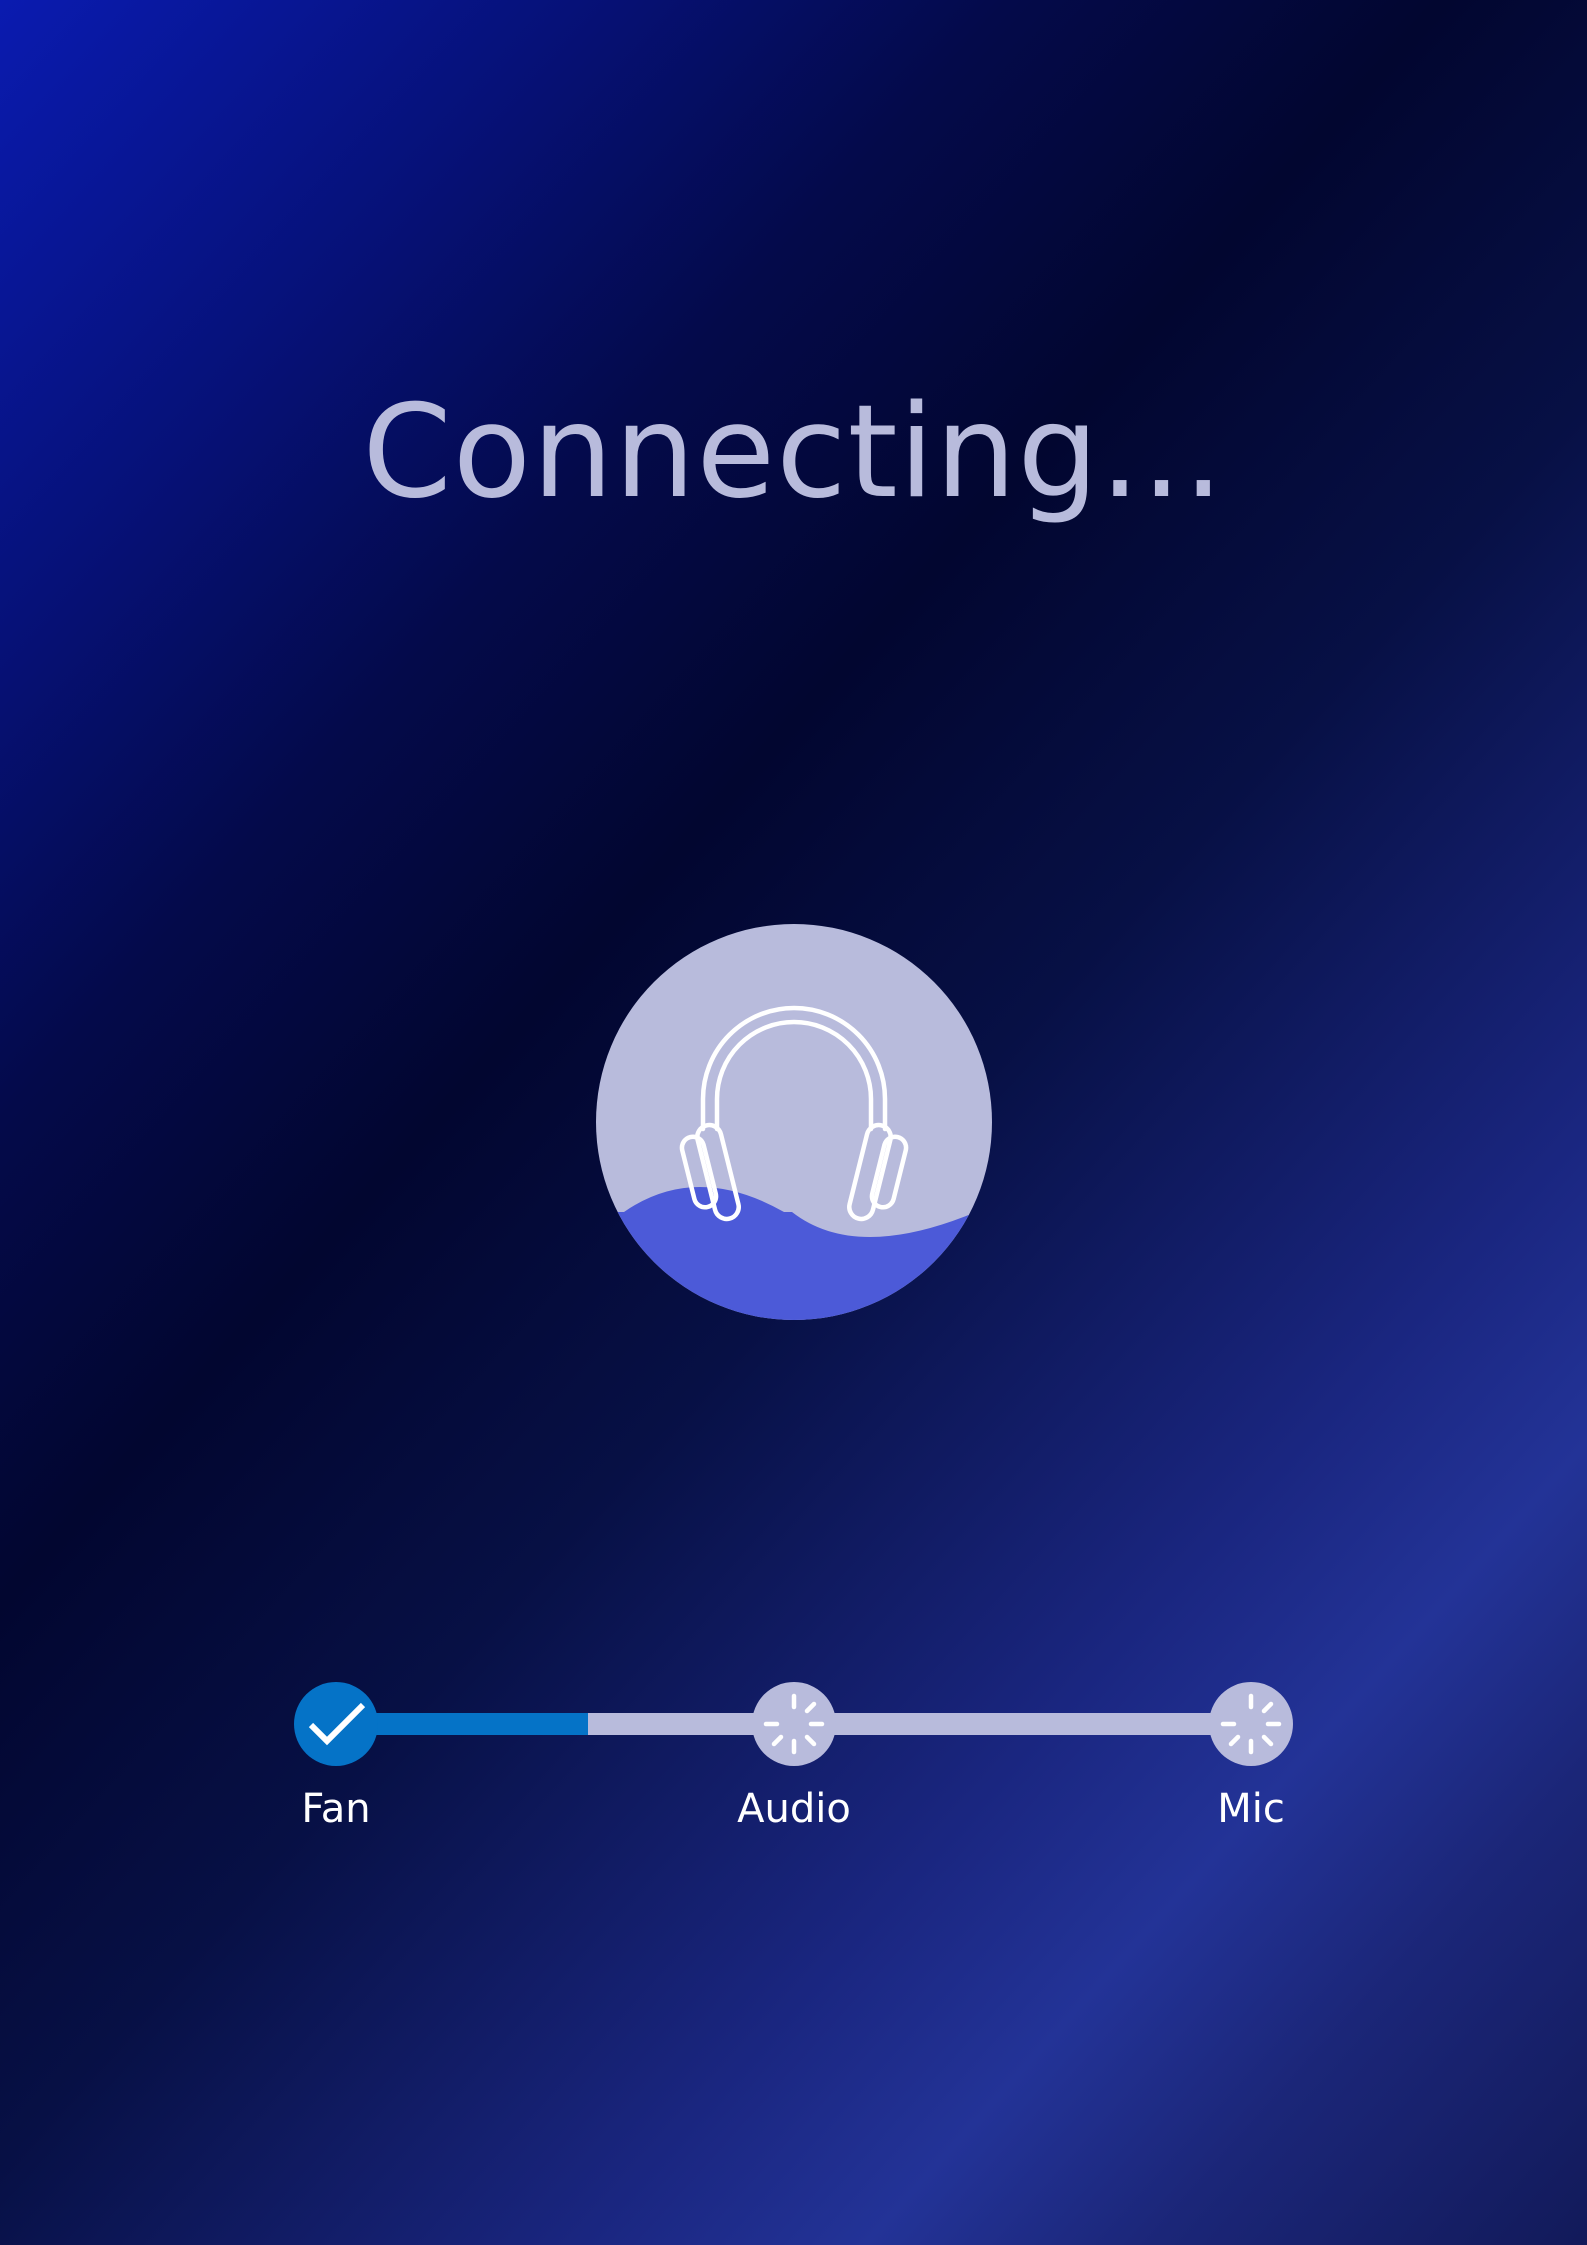 This screenshot has height=2245, width=1587. I want to click on headphones-device-circle, so click(794, 1122).